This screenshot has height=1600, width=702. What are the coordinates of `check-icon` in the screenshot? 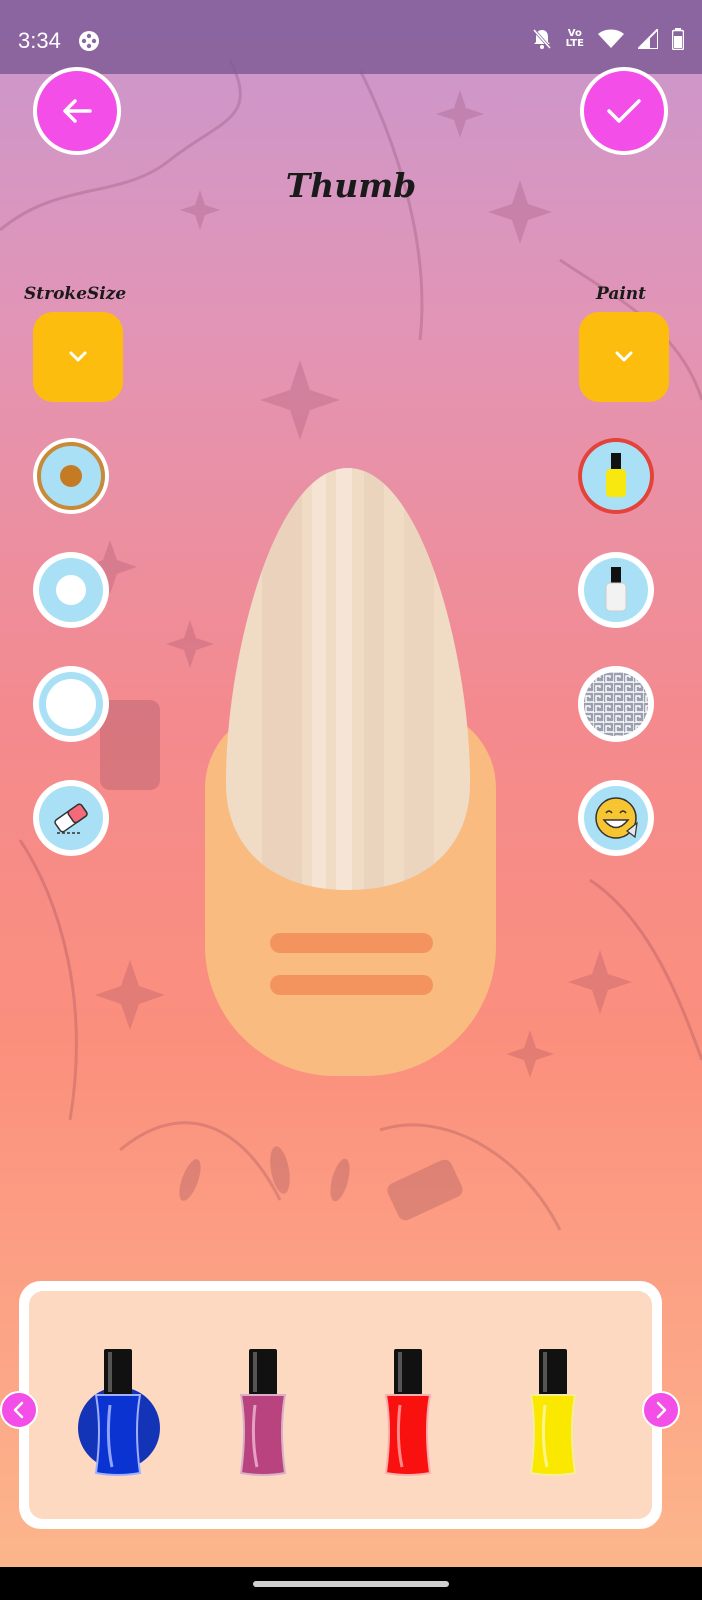 It's located at (624, 111).